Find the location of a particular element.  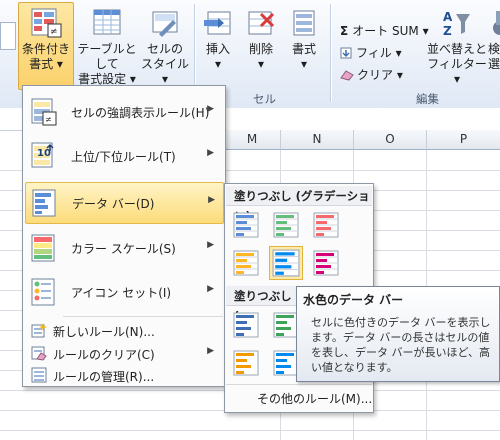

insert-label: 挿入 is located at coordinates (217, 49).